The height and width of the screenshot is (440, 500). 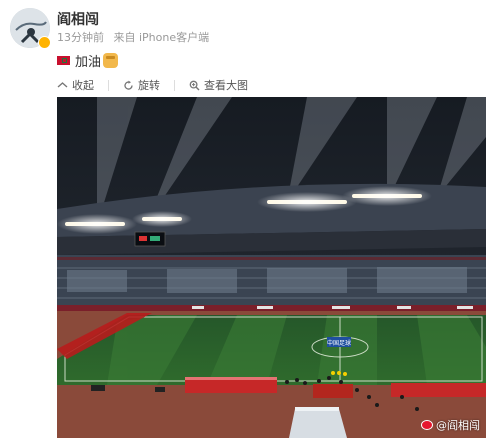 I want to click on rotate-icon, so click(x=128, y=85).